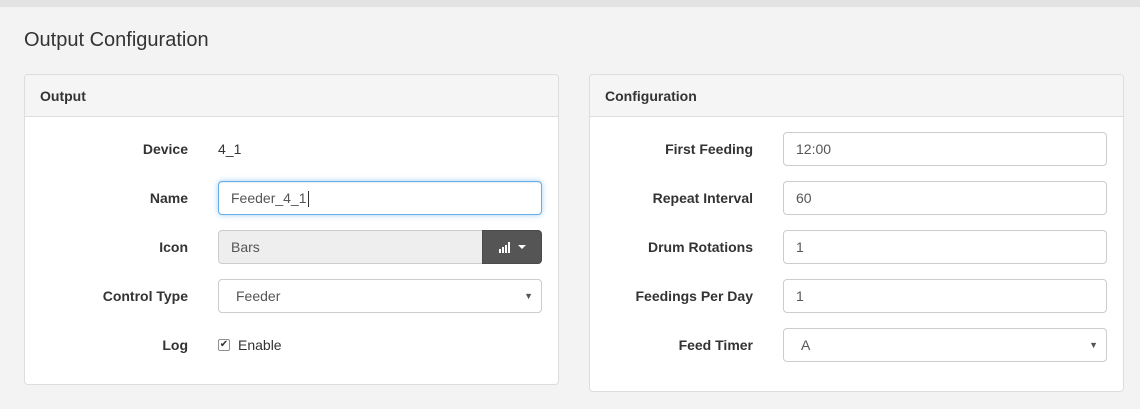  Describe the element at coordinates (269, 198) in the screenshot. I see `name-input-value: Feeder_4_1` at that location.